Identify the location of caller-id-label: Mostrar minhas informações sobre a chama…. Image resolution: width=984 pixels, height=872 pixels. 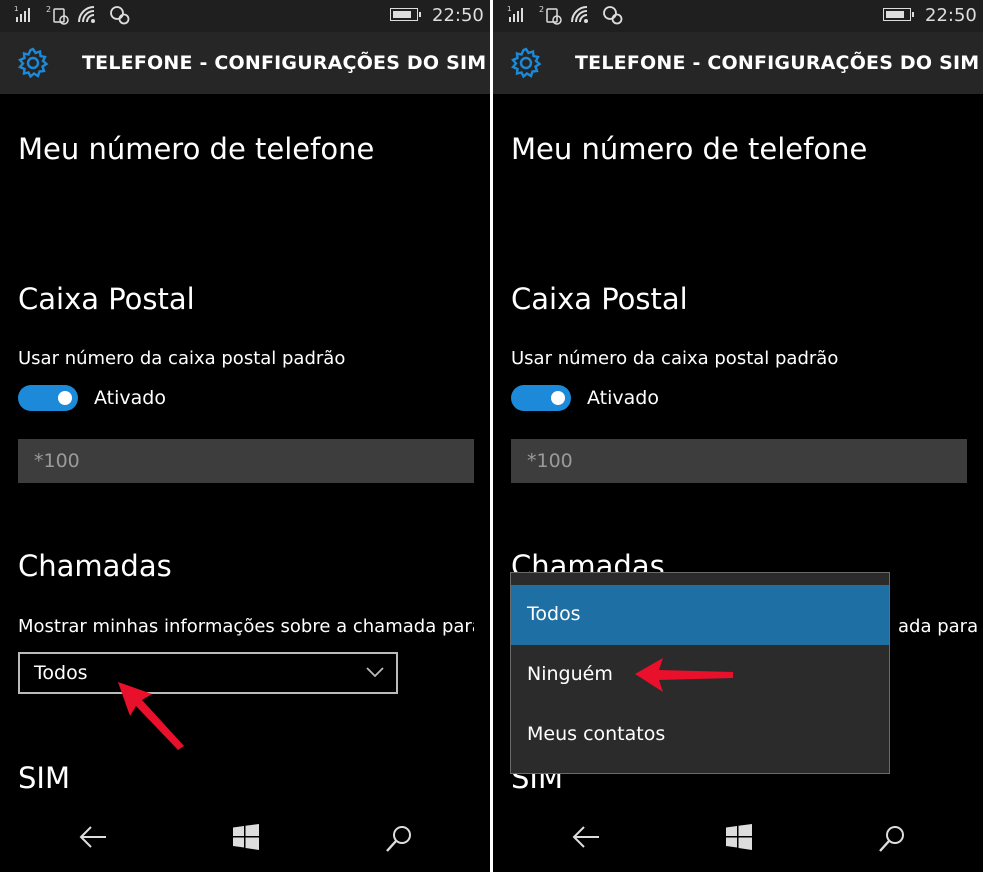
(246, 626).